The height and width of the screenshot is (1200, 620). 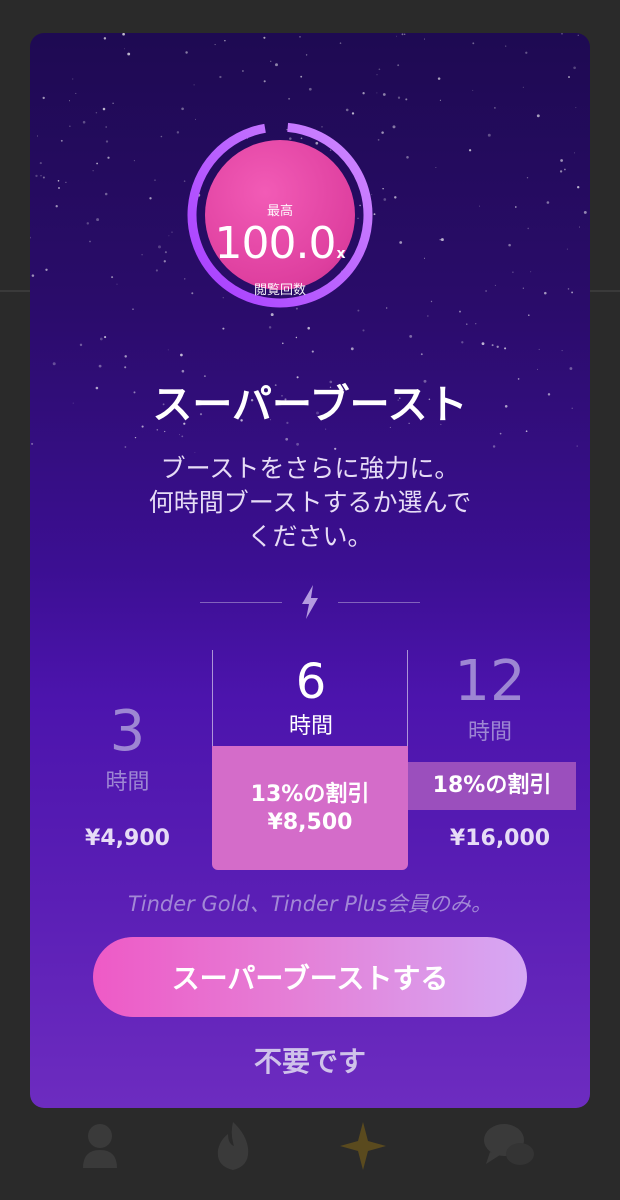 I want to click on description-line-1: ブーストをさらに強力に。, so click(x=310, y=468).